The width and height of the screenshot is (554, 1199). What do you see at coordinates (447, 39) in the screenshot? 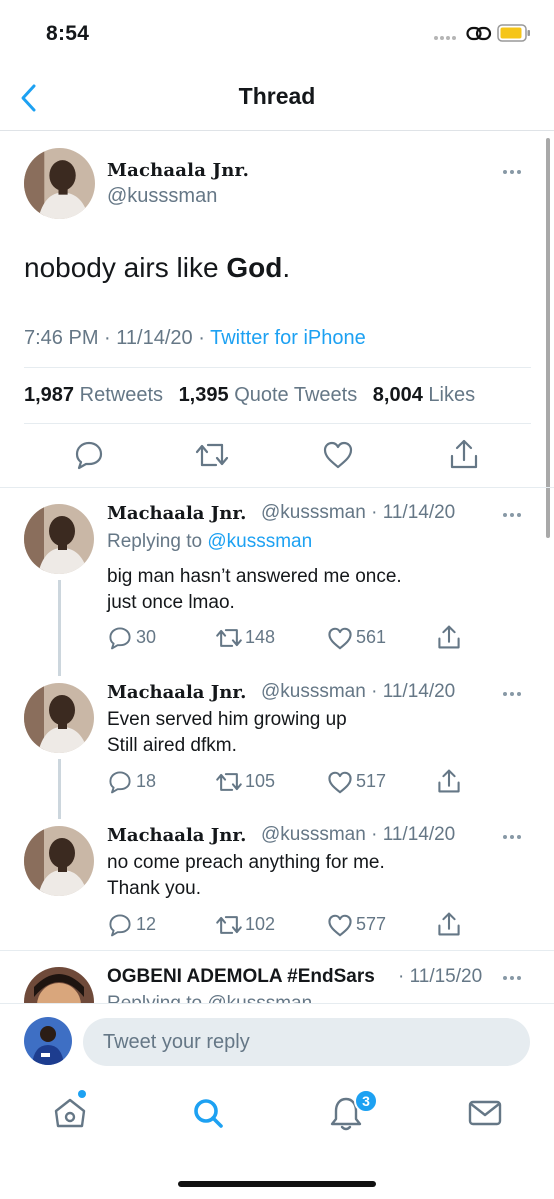
I see `signal-icon` at bounding box center [447, 39].